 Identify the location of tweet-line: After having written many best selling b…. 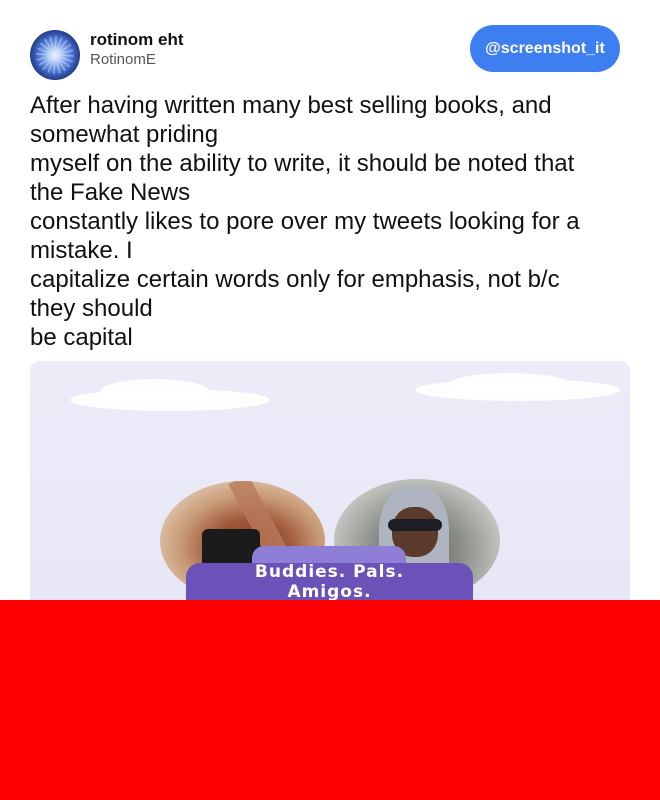
(291, 105).